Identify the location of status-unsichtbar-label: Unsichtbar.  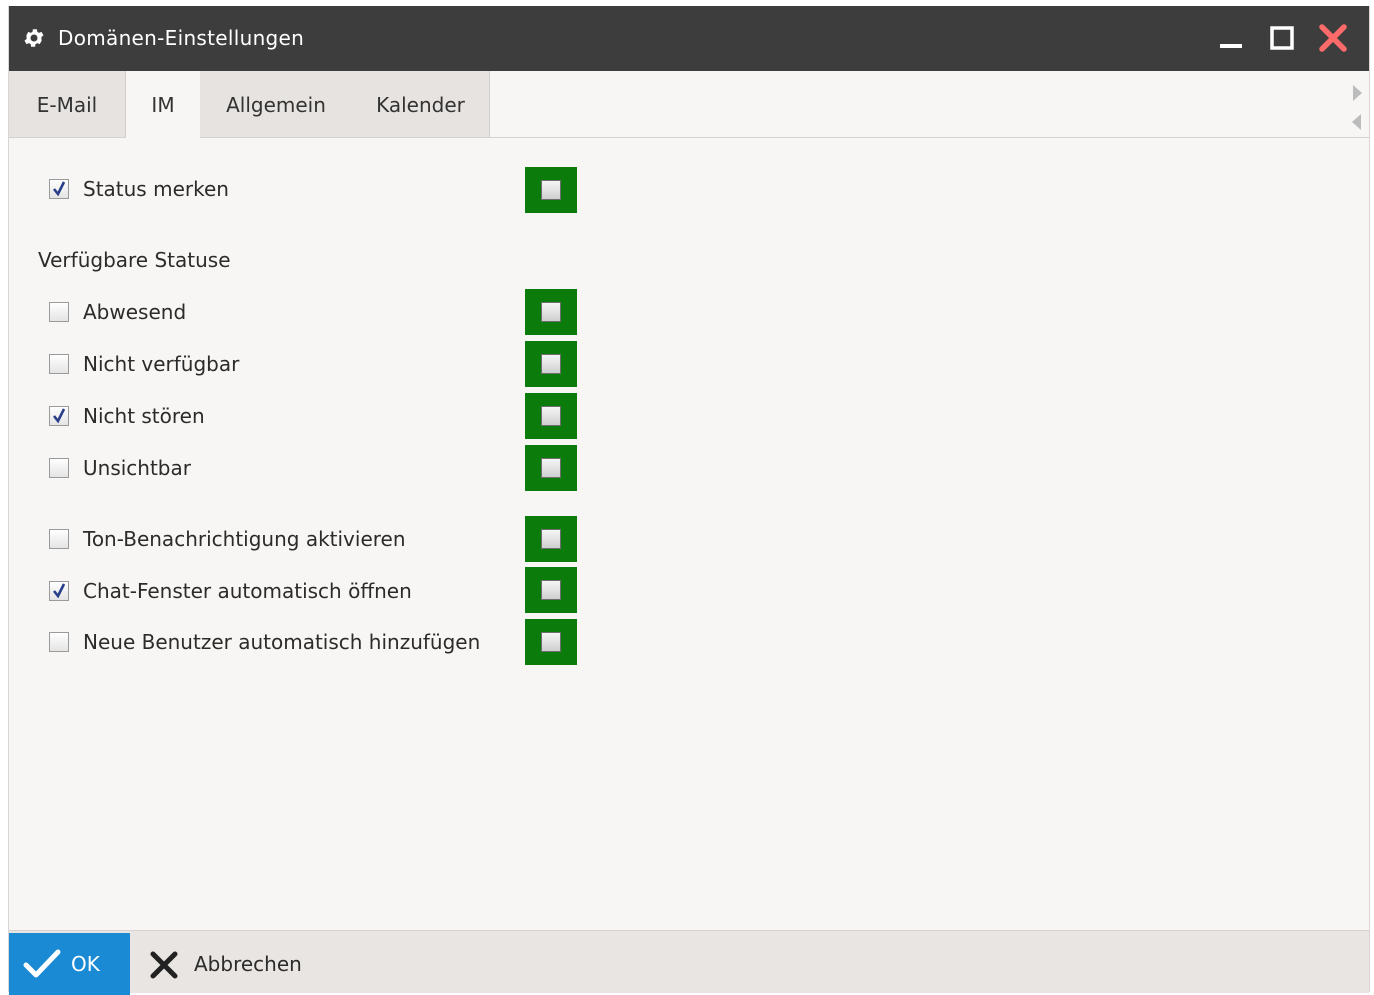
(137, 468).